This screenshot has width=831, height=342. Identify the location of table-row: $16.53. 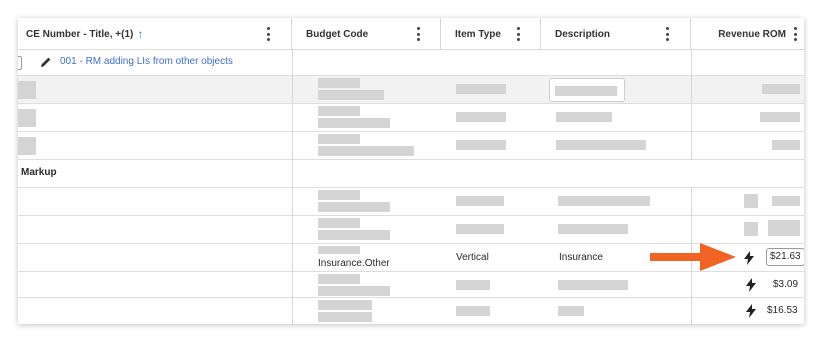
(411, 311).